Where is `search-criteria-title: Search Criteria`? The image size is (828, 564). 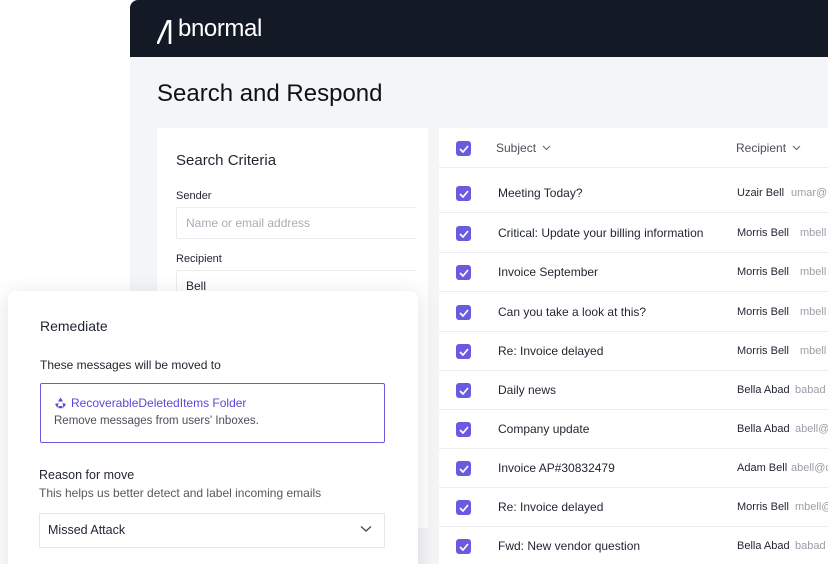 search-criteria-title: Search Criteria is located at coordinates (226, 160).